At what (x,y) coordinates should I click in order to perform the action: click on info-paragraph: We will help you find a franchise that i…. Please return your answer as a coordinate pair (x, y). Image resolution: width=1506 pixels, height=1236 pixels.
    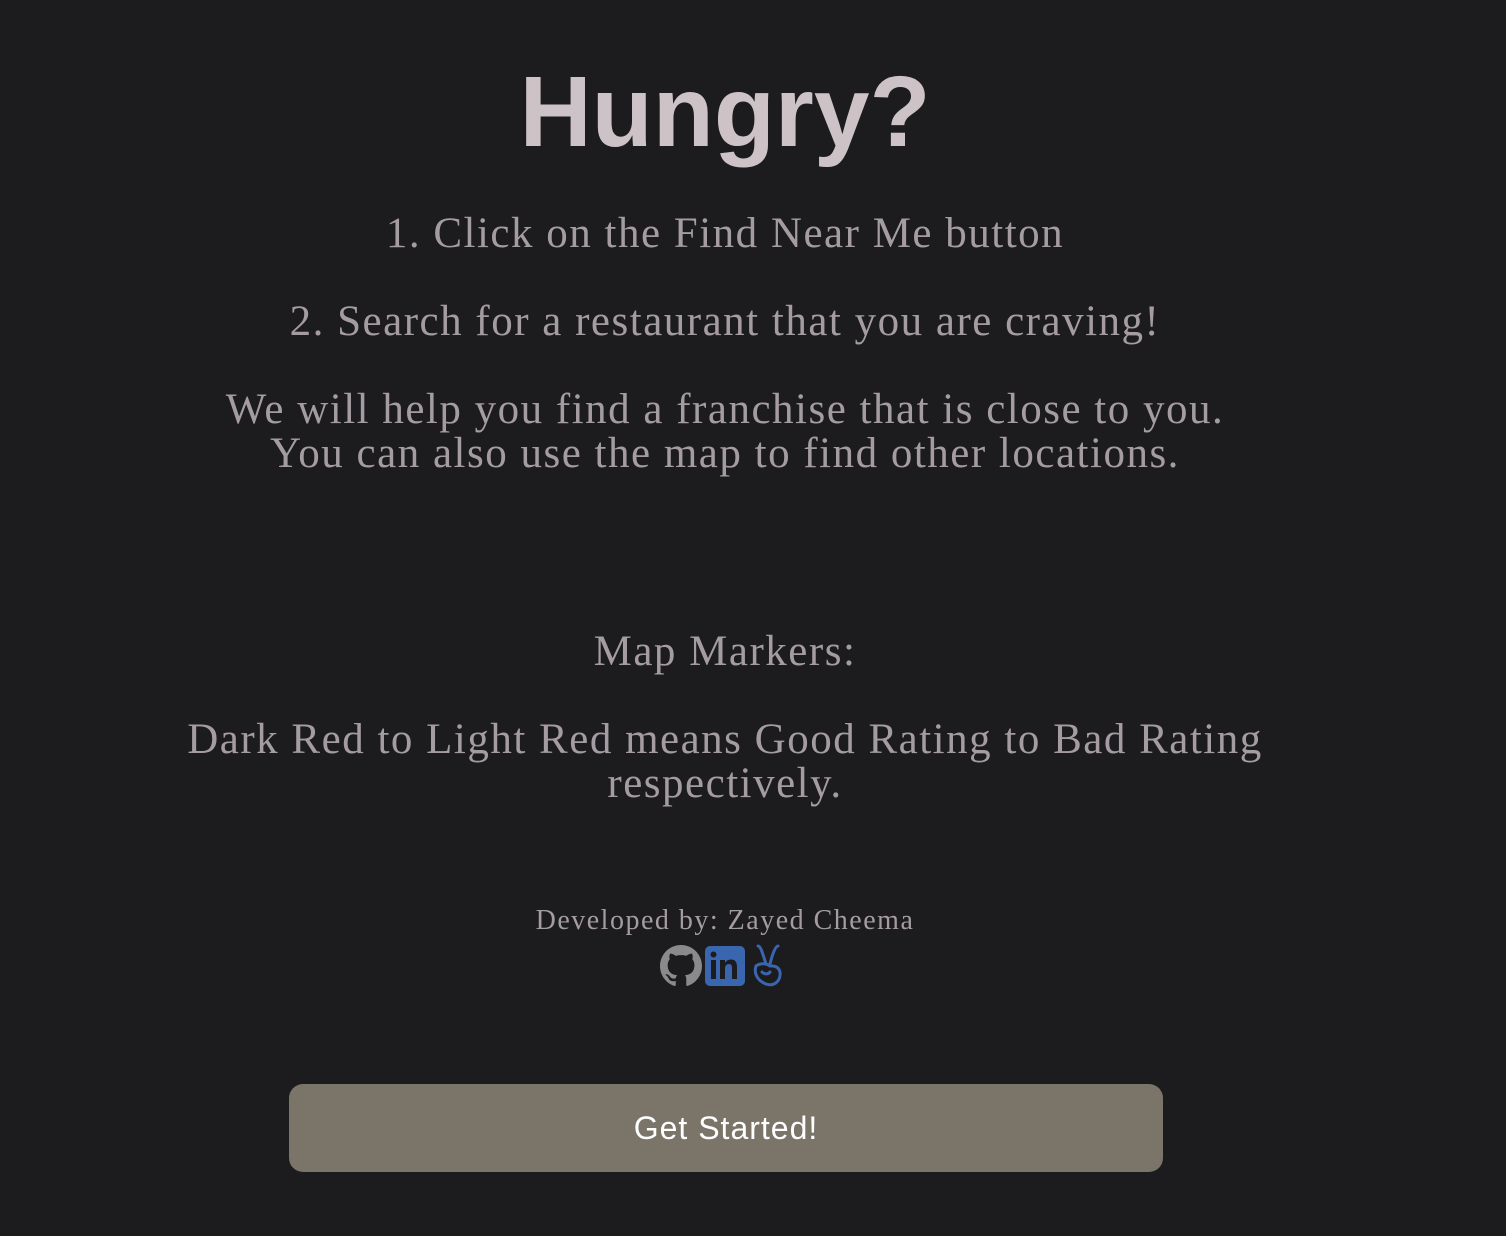
    Looking at the image, I should click on (725, 432).